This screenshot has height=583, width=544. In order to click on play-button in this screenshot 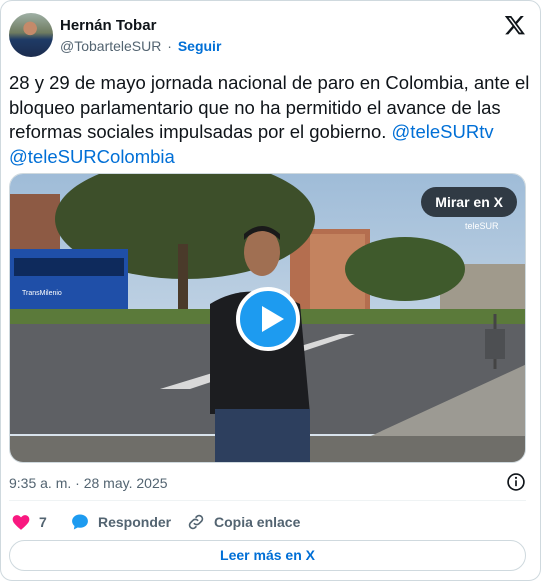, I will do `click(268, 319)`.